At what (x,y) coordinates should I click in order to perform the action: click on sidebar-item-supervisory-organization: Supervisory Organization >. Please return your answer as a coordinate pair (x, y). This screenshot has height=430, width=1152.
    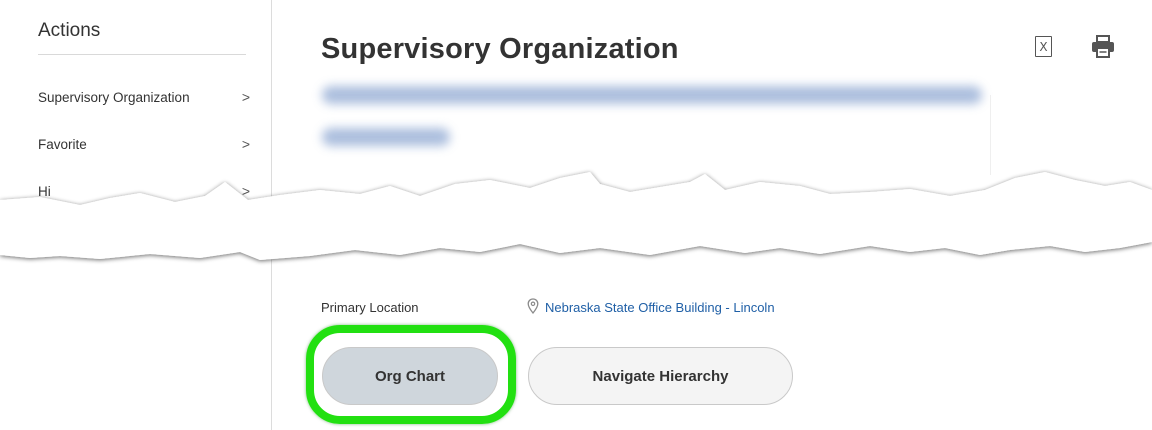
    Looking at the image, I should click on (144, 97).